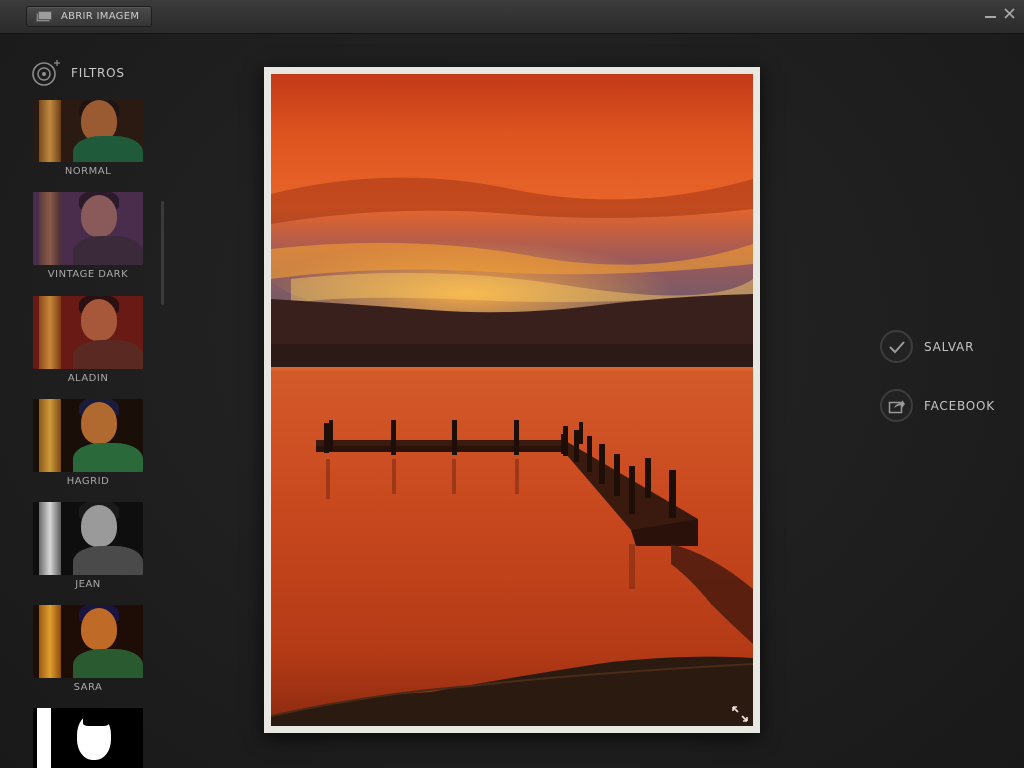 This screenshot has height=768, width=1024. I want to click on filter-item-normal: NORMAL, so click(88, 138).